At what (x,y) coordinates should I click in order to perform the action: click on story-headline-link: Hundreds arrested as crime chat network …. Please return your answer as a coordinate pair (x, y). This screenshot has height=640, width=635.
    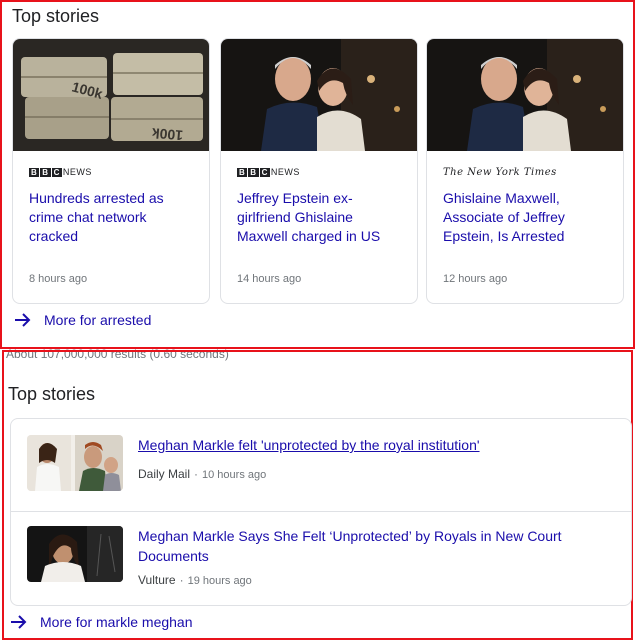
    Looking at the image, I should click on (113, 217).